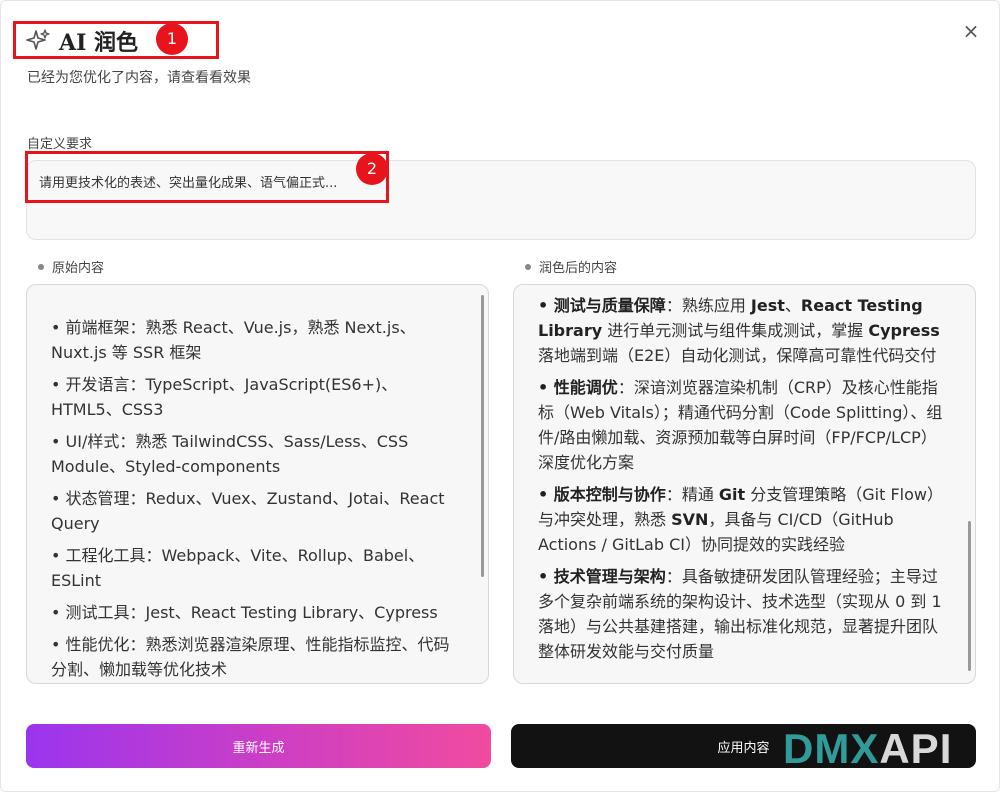 This screenshot has width=1000, height=792. What do you see at coordinates (172, 39) in the screenshot?
I see `annotation-number-1: 1` at bounding box center [172, 39].